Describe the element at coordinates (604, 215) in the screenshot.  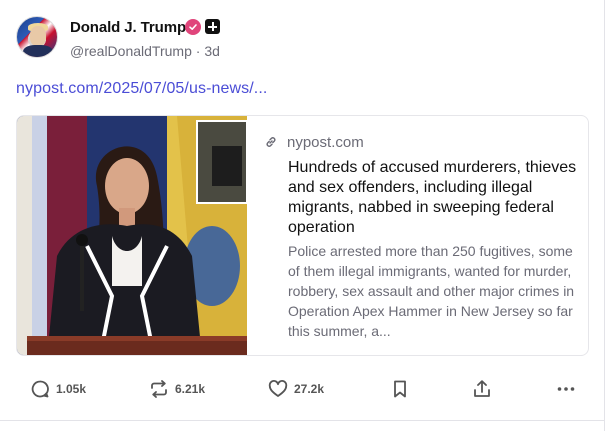
I see `right-divider` at that location.